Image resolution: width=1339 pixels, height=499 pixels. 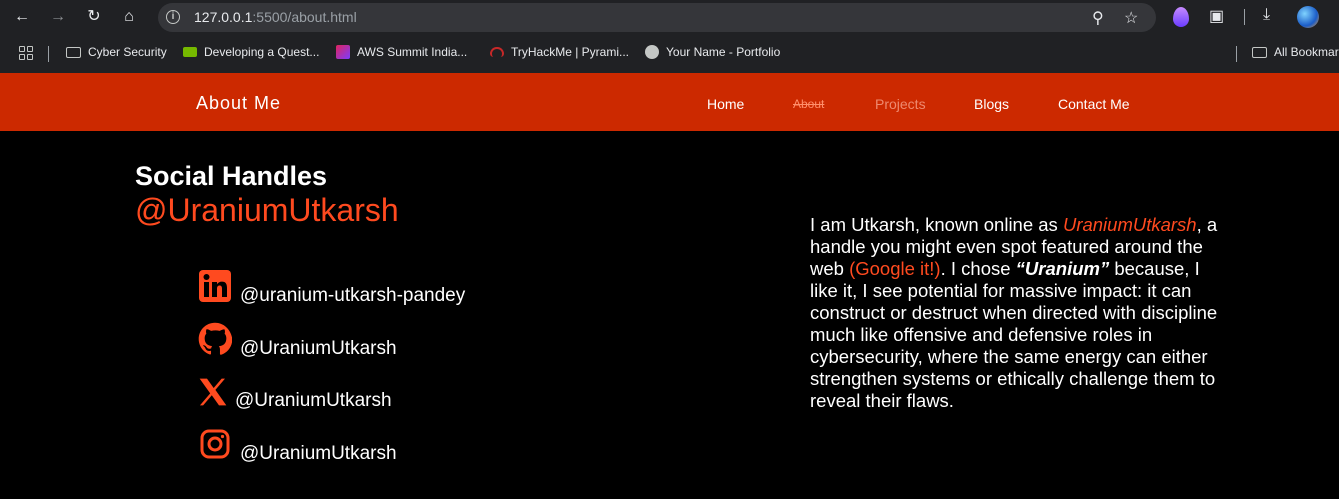 I want to click on nav-link-projects: Projects, so click(x=900, y=104).